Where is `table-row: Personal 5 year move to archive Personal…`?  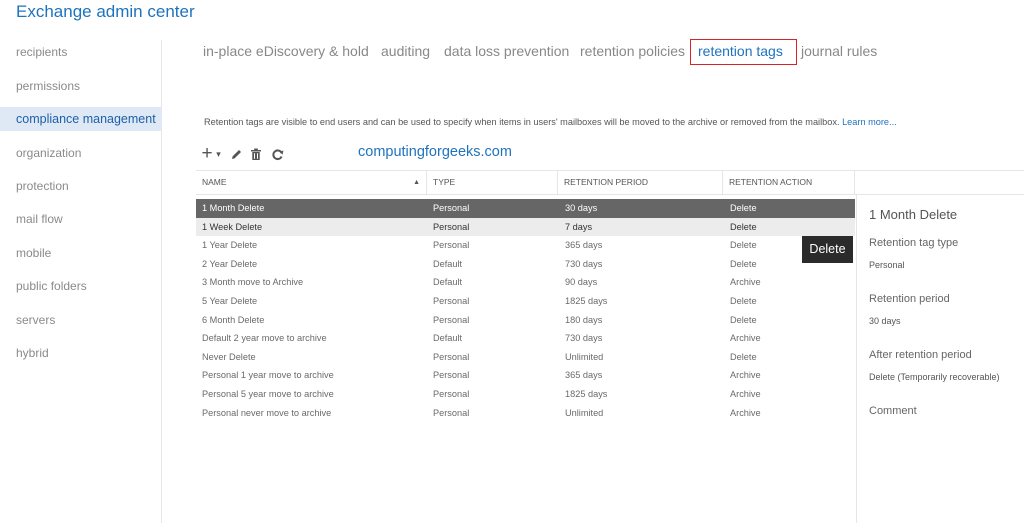 table-row: Personal 5 year move to archive Personal… is located at coordinates (525, 394).